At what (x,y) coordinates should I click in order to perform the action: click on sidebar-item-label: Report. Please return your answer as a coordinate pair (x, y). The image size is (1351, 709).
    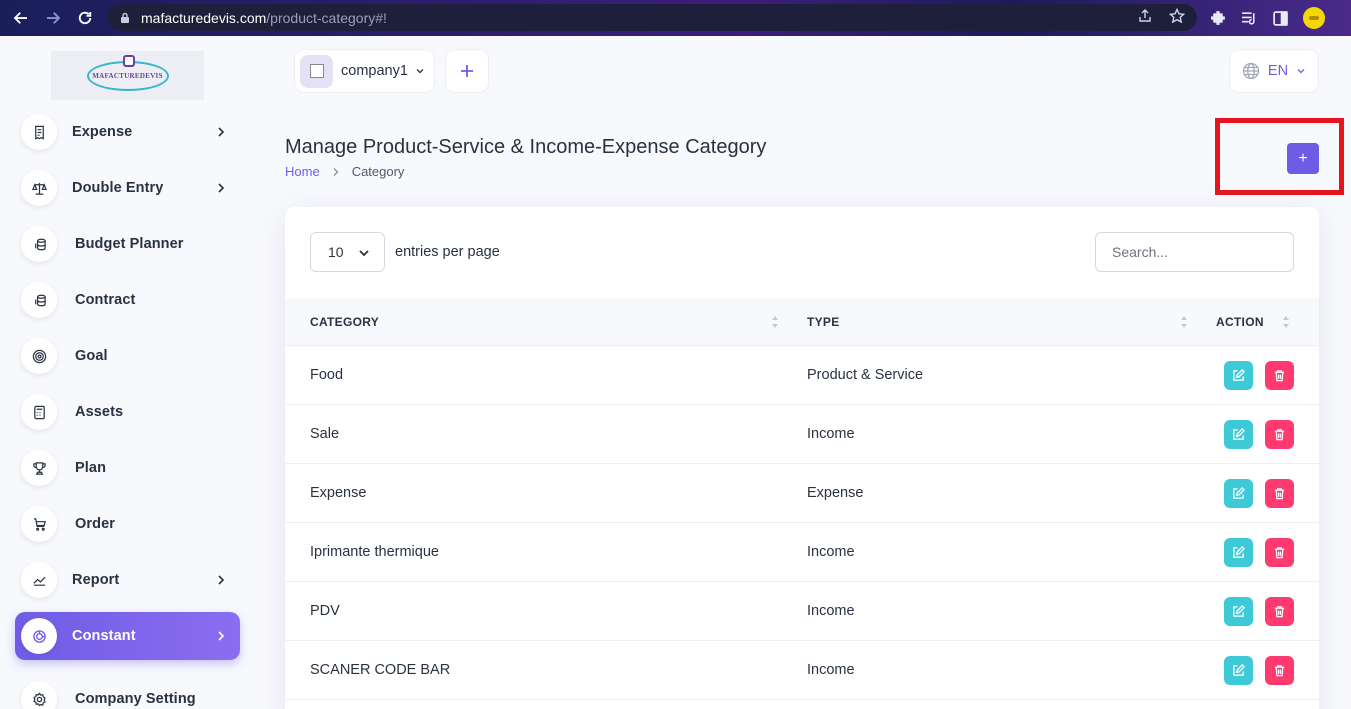
    Looking at the image, I should click on (96, 580).